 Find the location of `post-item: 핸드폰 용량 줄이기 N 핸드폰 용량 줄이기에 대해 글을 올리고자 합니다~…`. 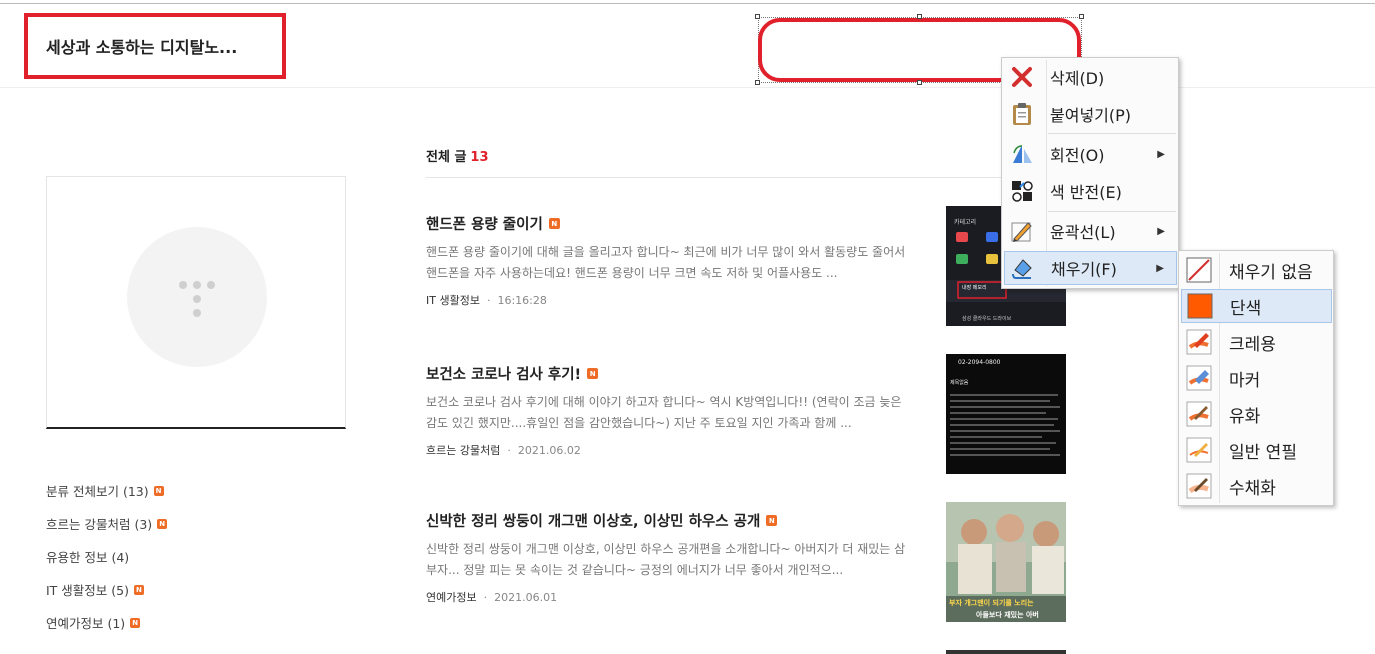

post-item: 핸드폰 용량 줄이기 N 핸드폰 용량 줄이기에 대해 글을 올리고자 합니다~… is located at coordinates (746, 266).